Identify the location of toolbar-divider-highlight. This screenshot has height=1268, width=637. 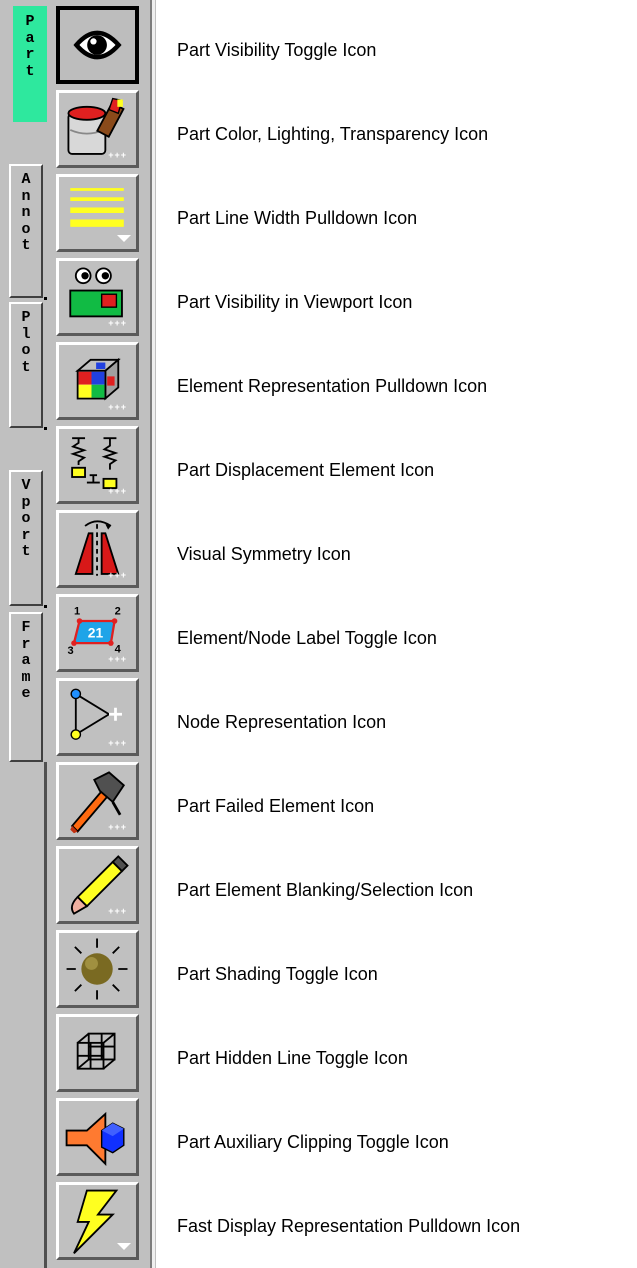
(153, 634).